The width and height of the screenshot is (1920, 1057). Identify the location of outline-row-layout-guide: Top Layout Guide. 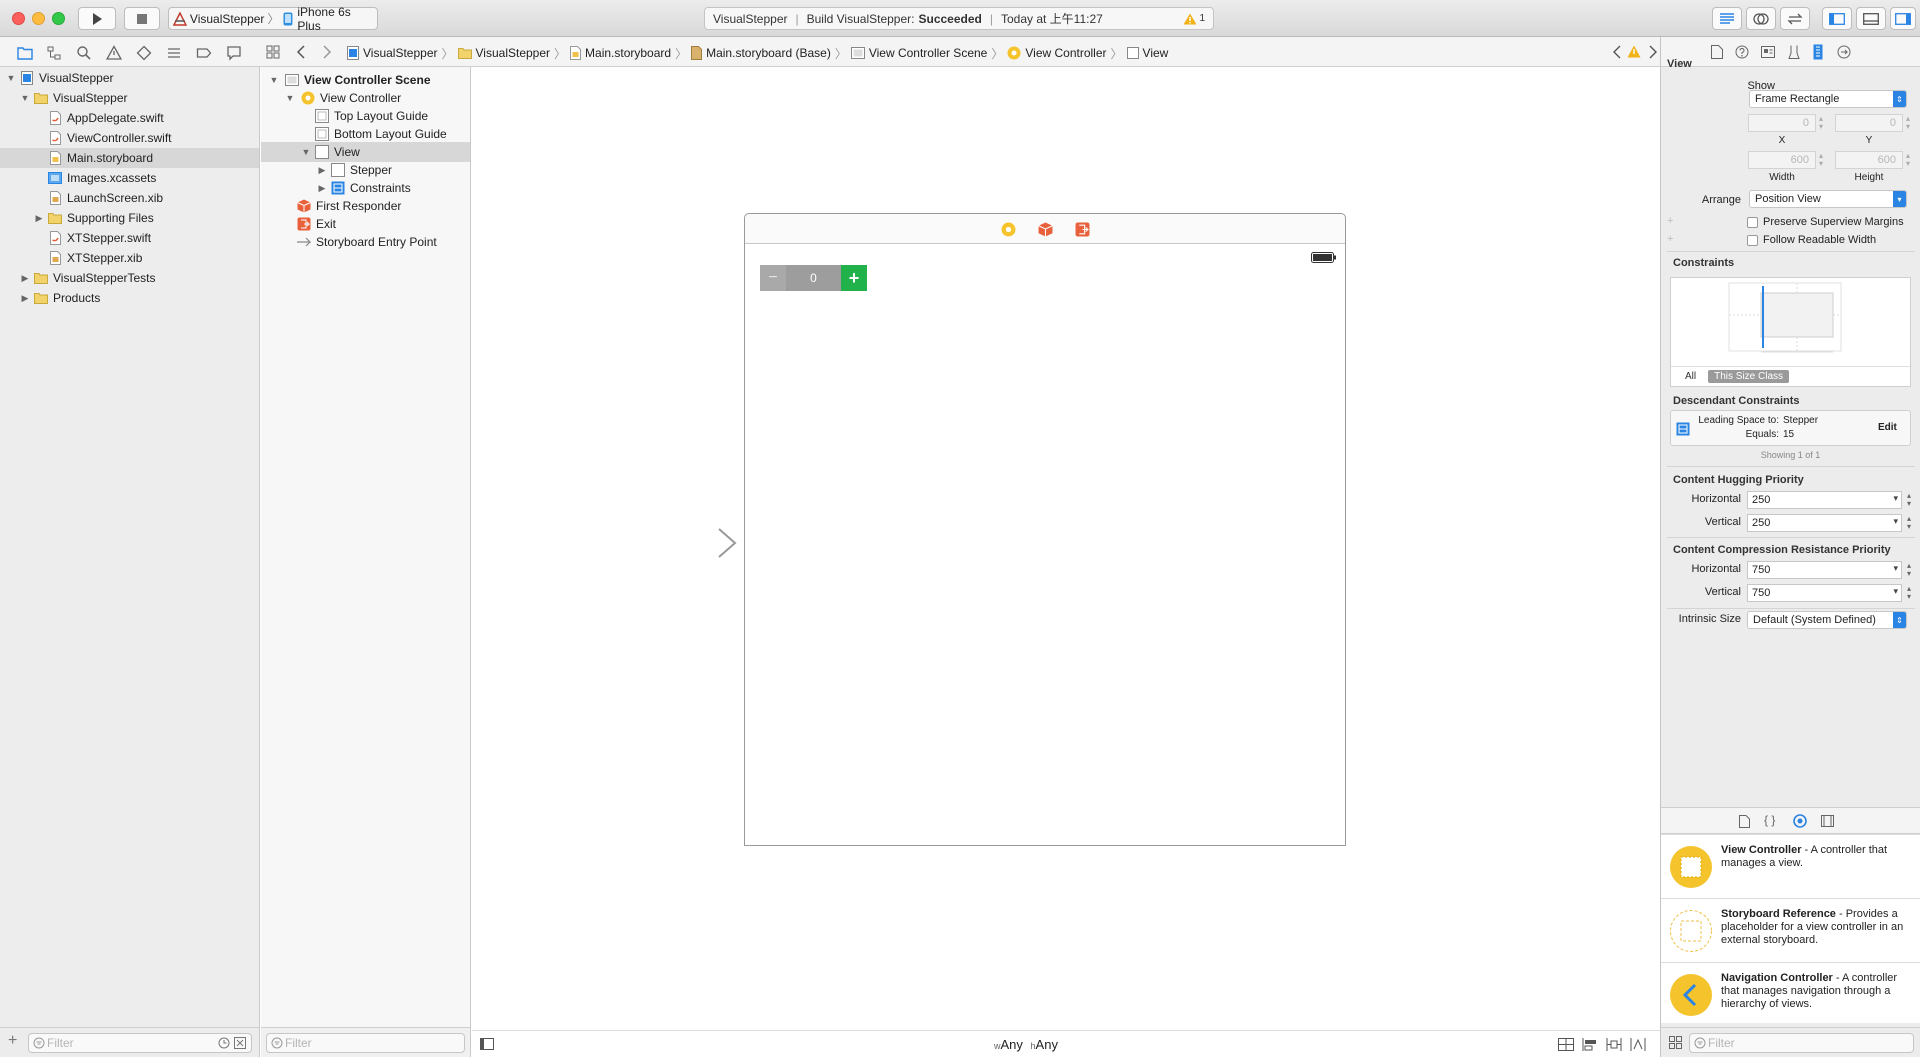
(365, 116).